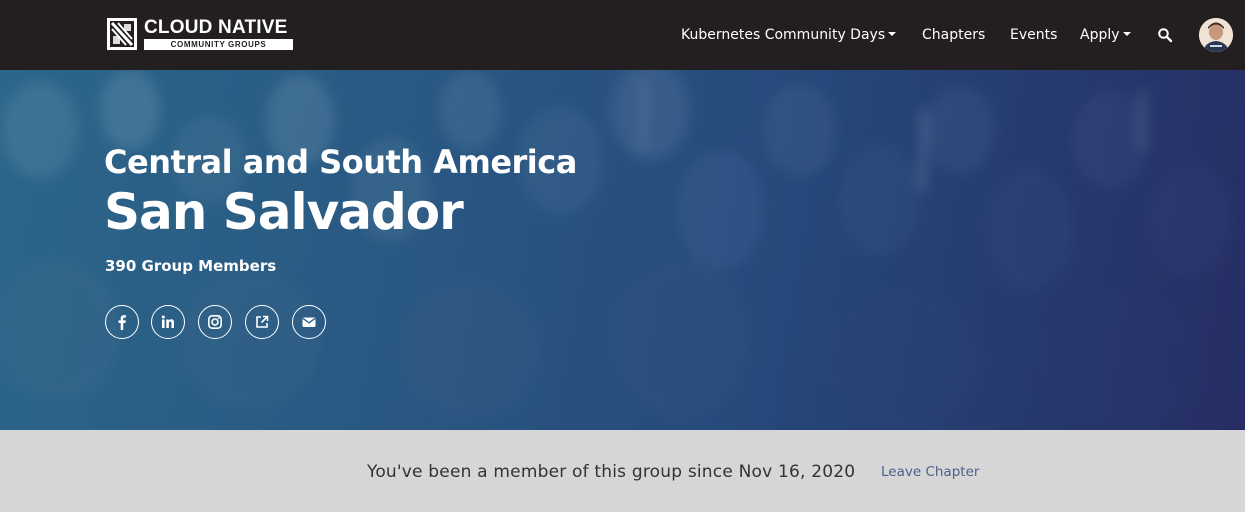 The height and width of the screenshot is (512, 1245). I want to click on member-count: 390 Group Members, so click(191, 266).